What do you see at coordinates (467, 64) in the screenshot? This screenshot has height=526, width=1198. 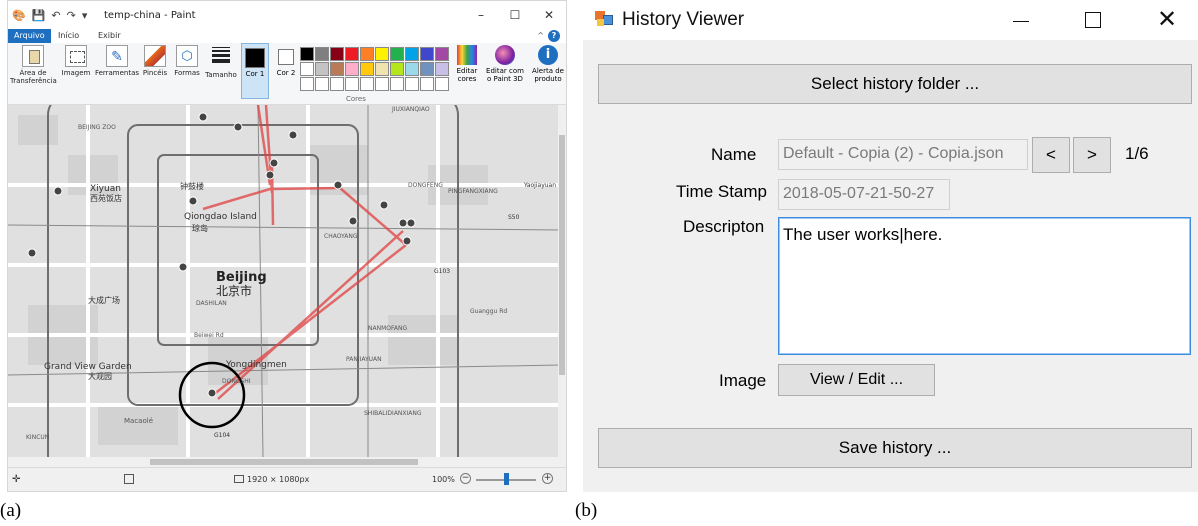 I see `edit-colors-button: Editar cores` at bounding box center [467, 64].